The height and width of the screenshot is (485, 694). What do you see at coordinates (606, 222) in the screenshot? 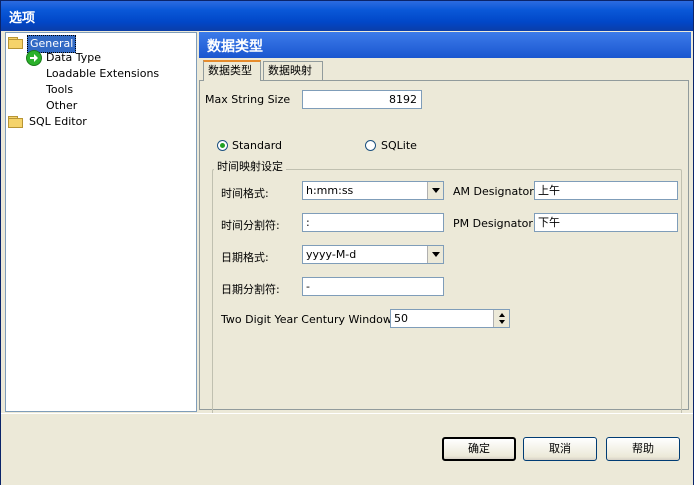
I see `pm-designator-input: 下午` at bounding box center [606, 222].